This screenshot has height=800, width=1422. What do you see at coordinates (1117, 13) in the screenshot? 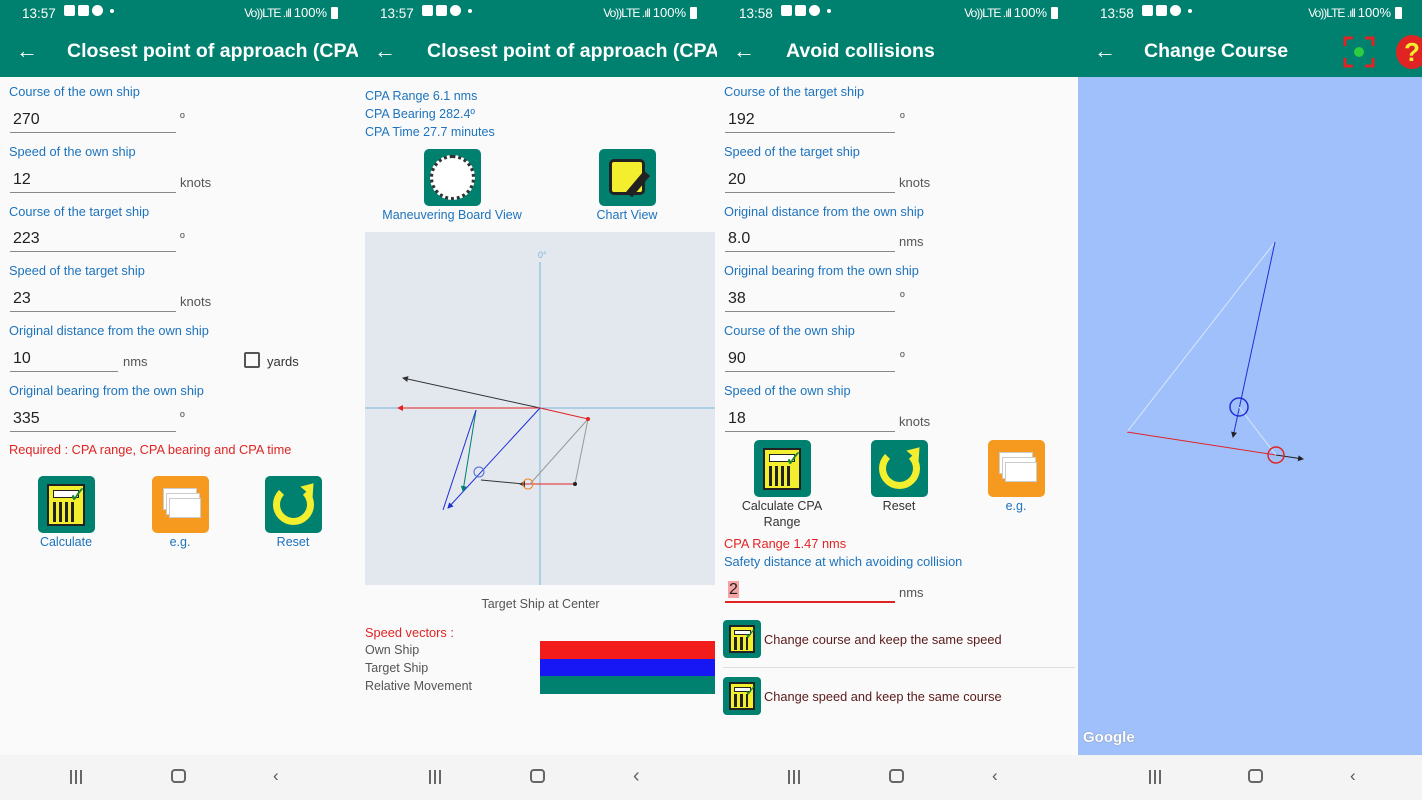
I see `status-time: 13:58` at bounding box center [1117, 13].